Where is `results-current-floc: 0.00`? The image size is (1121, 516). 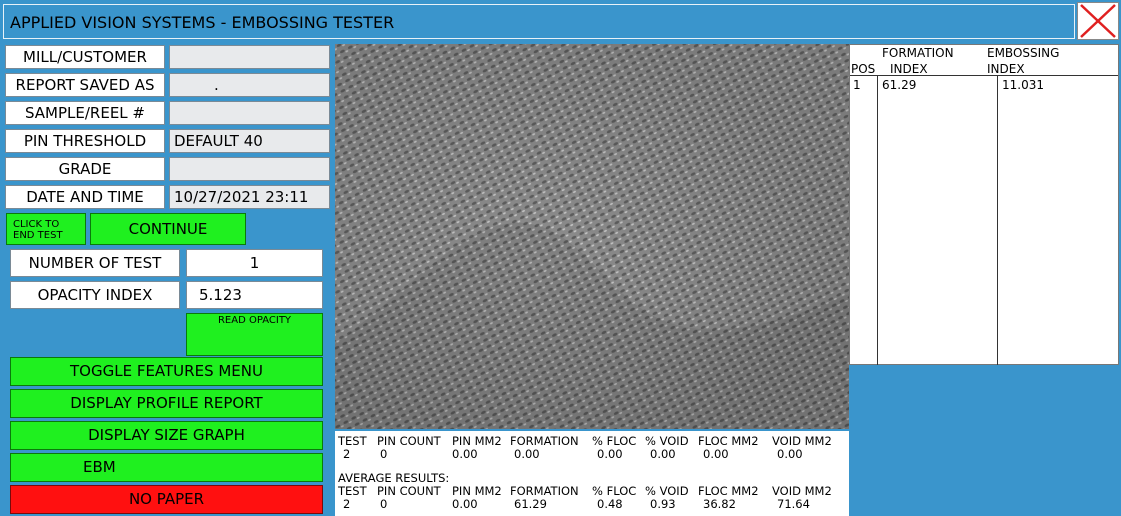 results-current-floc: 0.00 is located at coordinates (610, 454).